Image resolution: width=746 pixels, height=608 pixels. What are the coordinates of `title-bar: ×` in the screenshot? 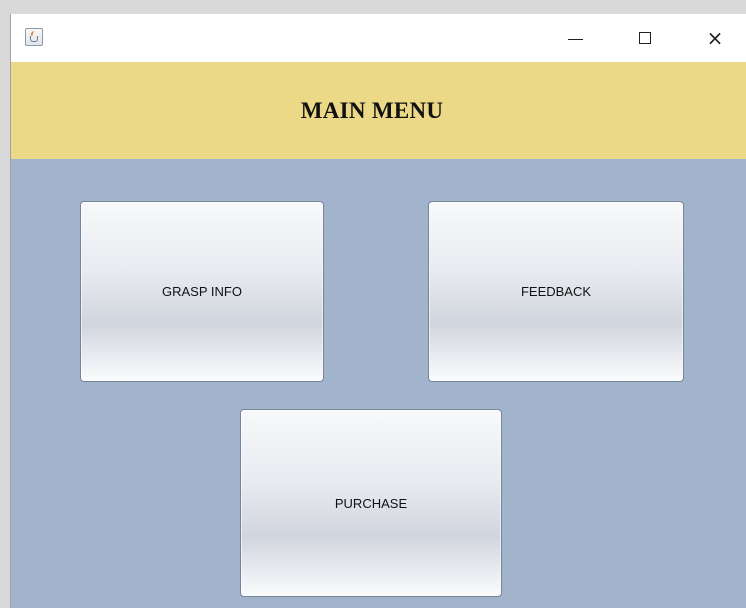 It's located at (378, 38).